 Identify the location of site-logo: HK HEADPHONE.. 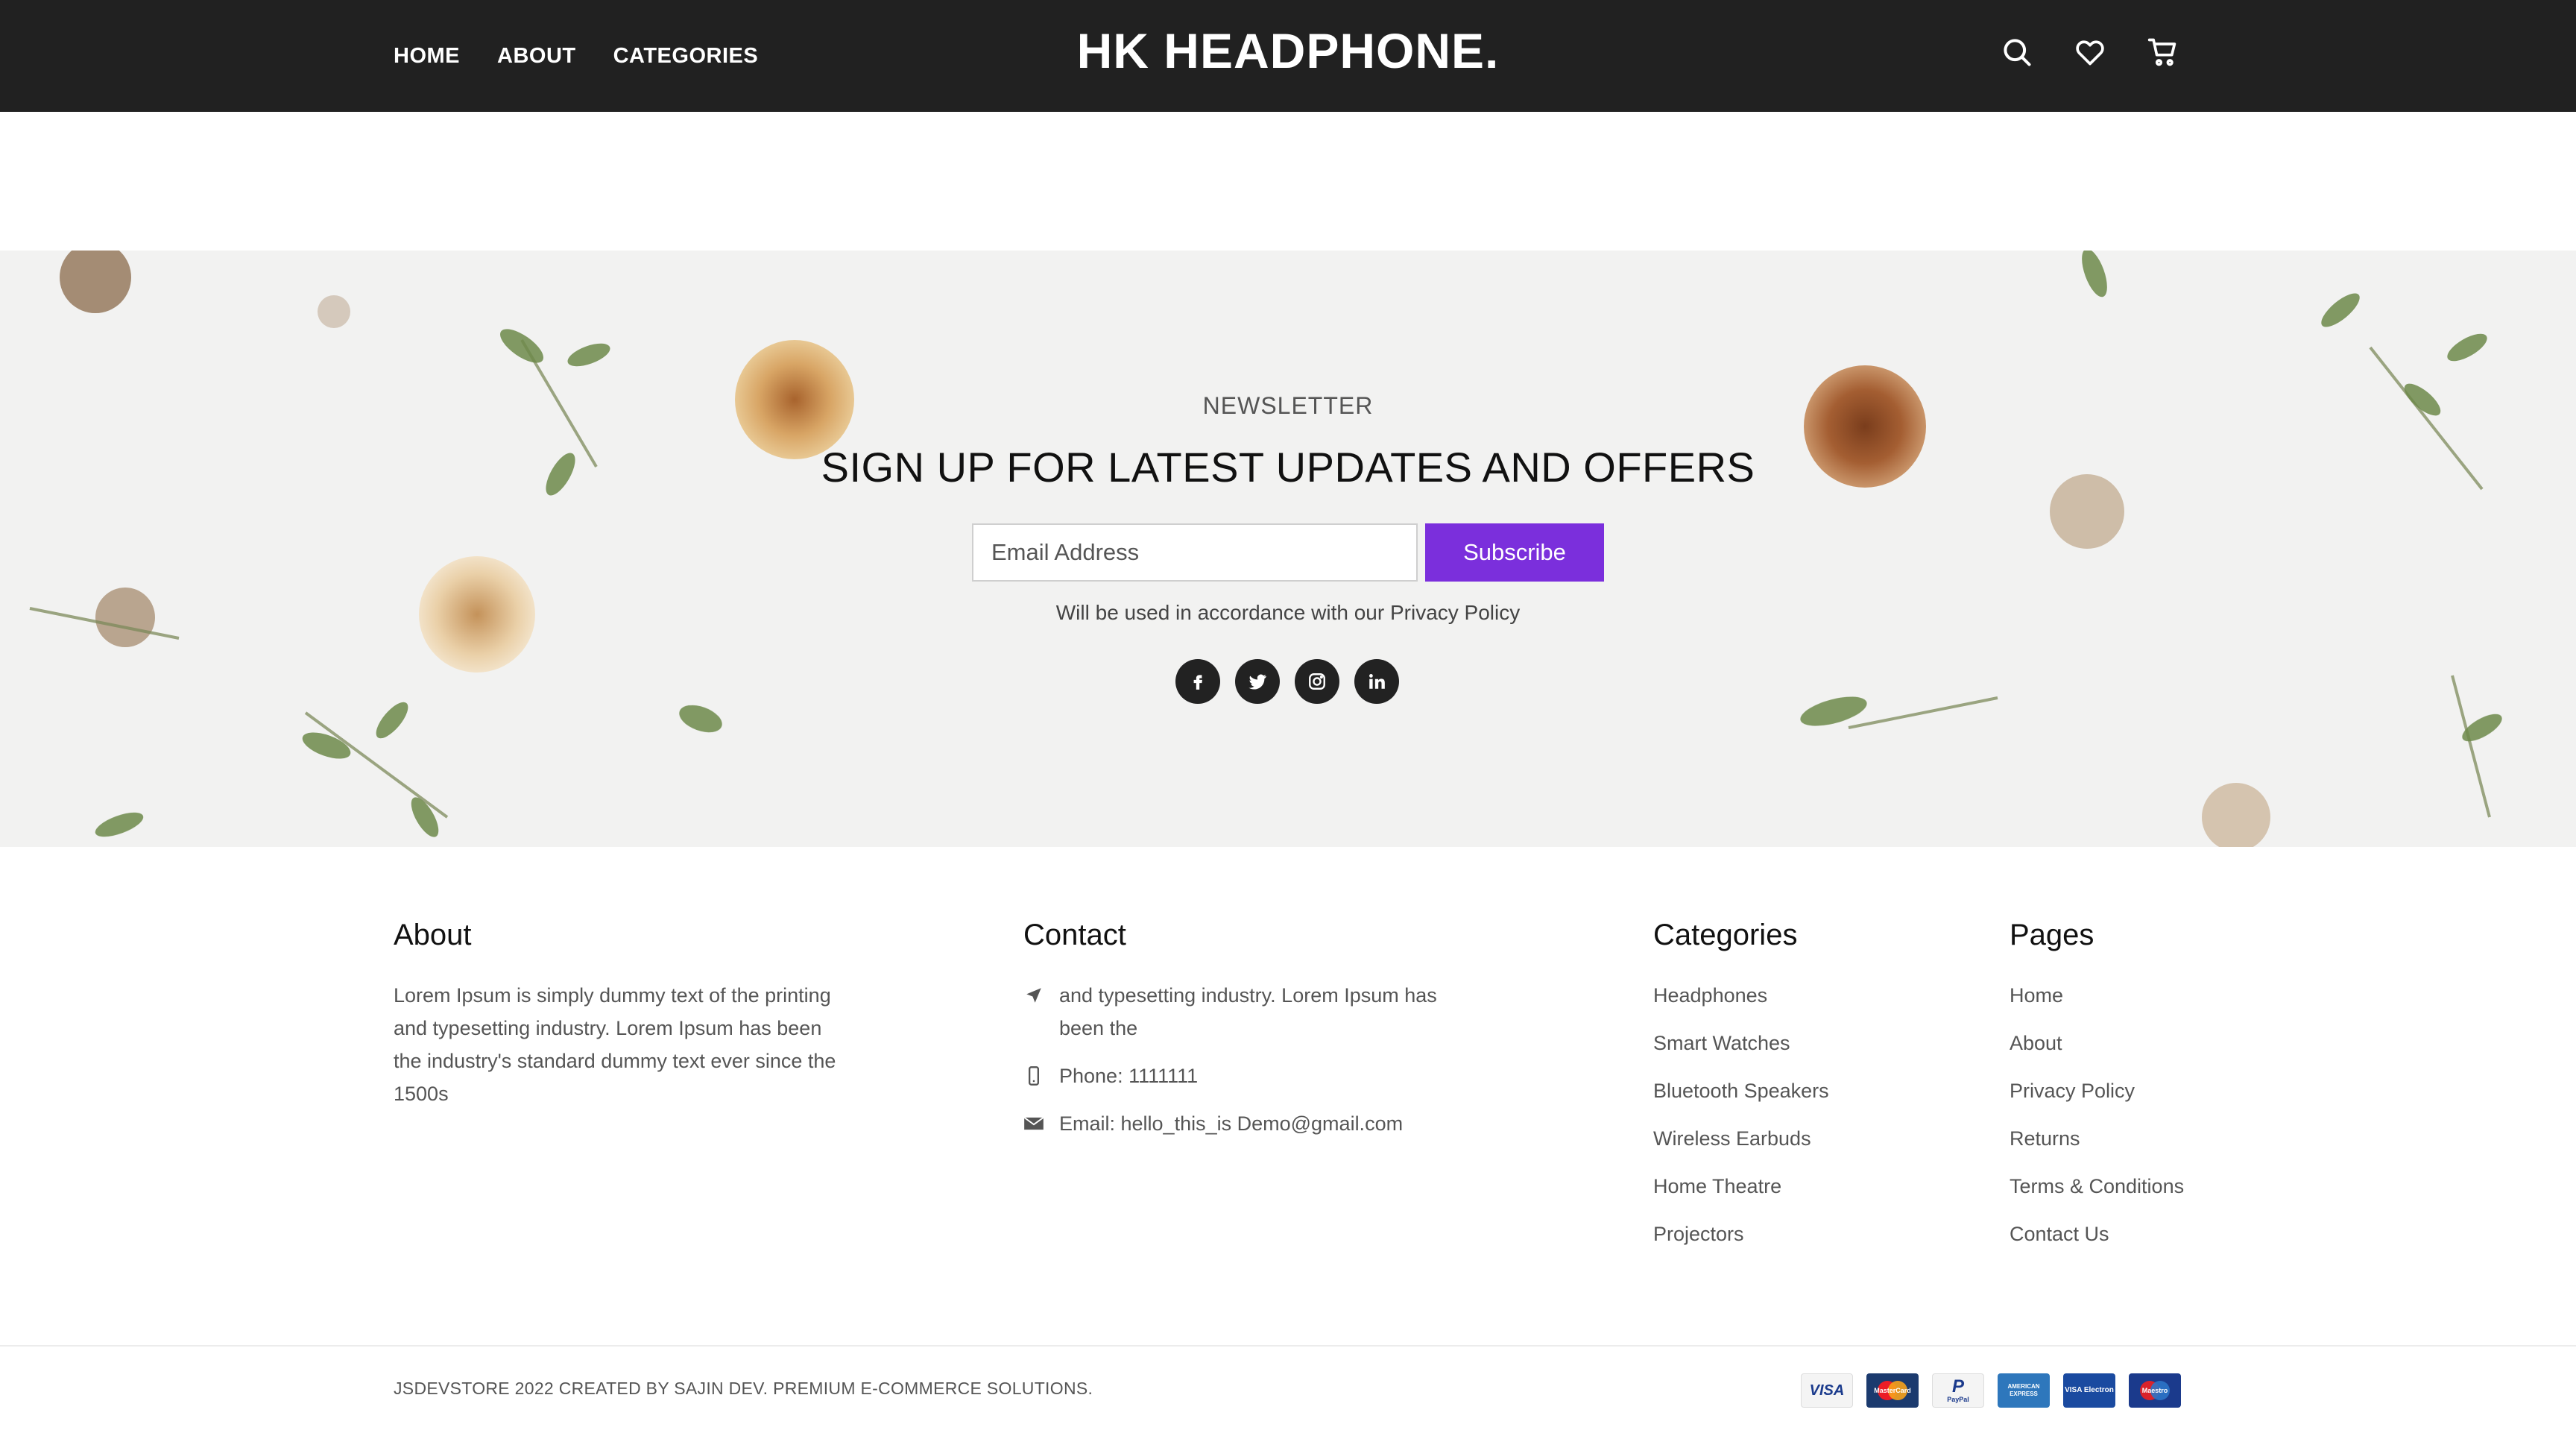
(1288, 51).